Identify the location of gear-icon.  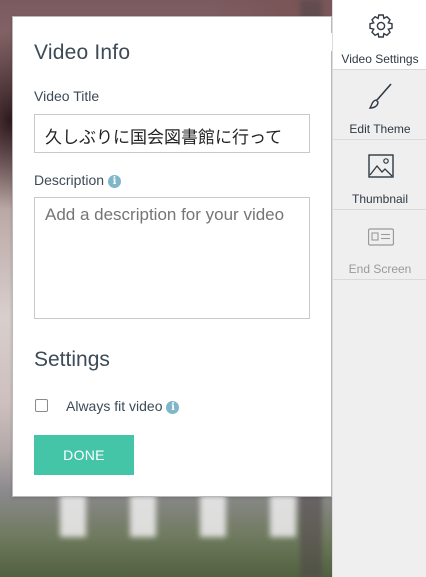
(381, 26).